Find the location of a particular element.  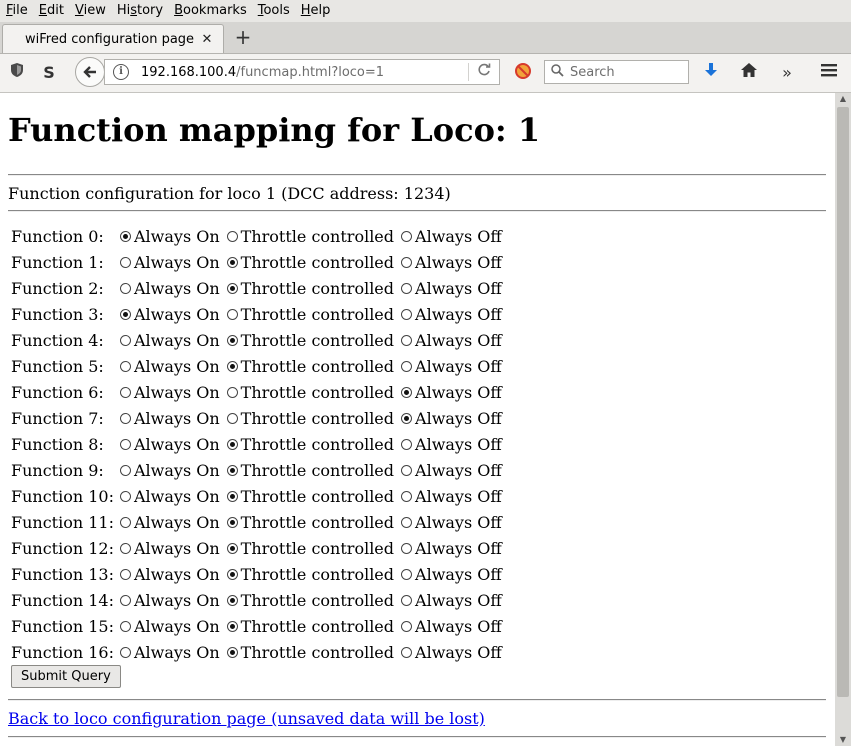

search-box is located at coordinates (616, 72).